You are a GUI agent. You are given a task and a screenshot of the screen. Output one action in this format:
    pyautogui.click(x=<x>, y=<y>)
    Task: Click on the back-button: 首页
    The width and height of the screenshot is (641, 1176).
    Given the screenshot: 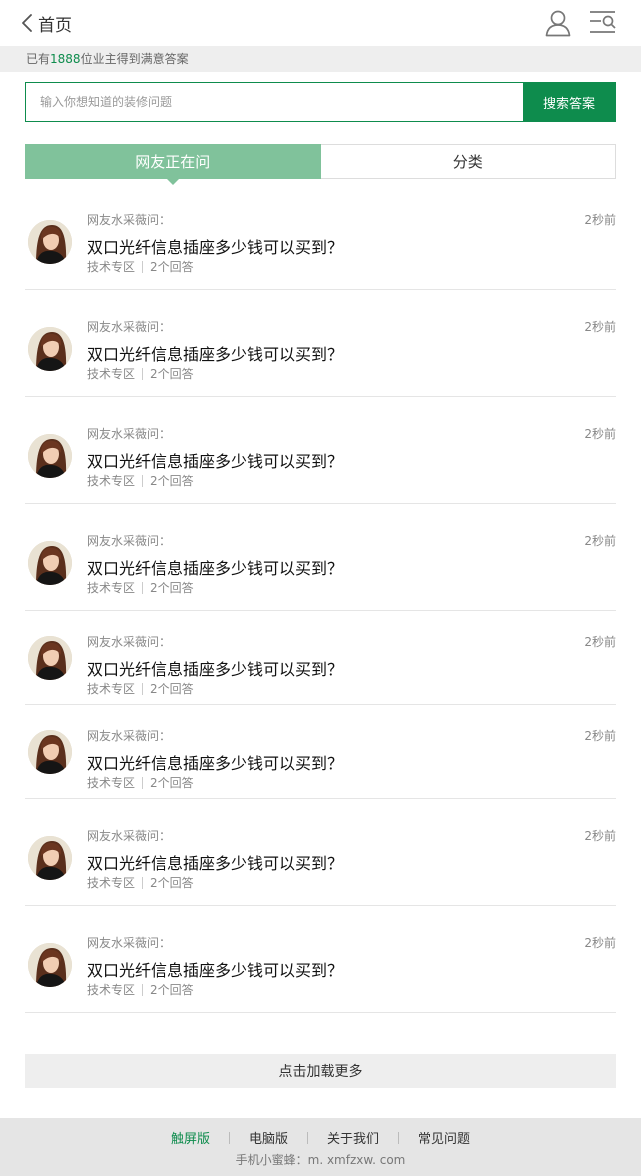 What is the action you would take?
    pyautogui.click(x=47, y=23)
    